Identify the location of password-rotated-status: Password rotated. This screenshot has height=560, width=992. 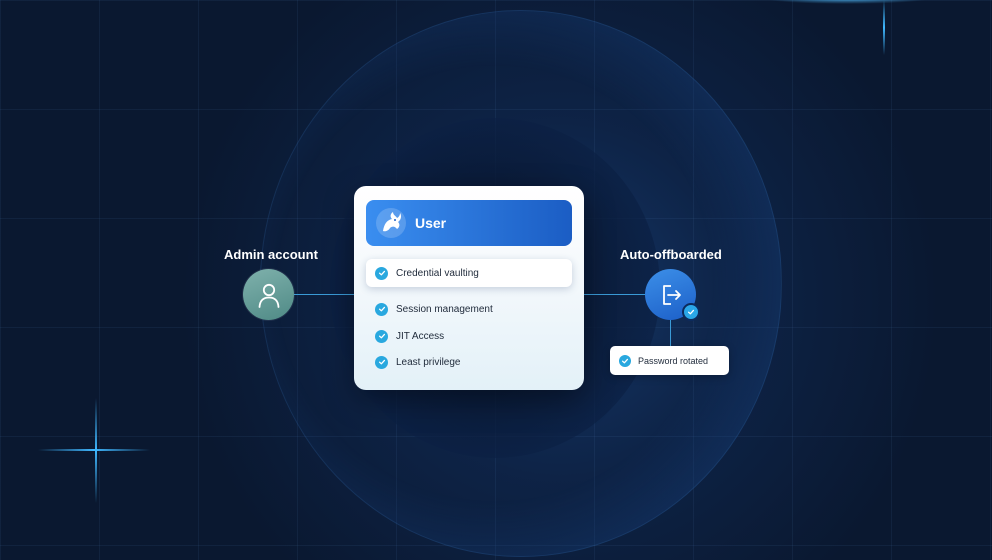
(669, 360).